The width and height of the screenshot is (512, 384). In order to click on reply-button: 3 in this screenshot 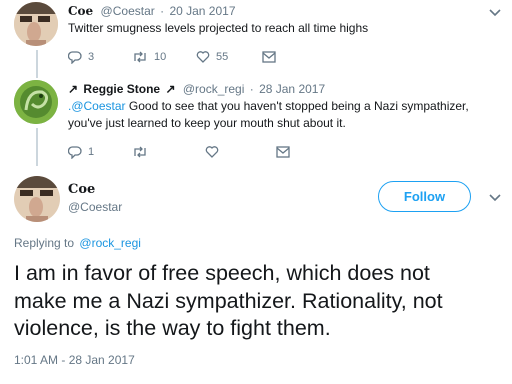, I will do `click(81, 57)`.